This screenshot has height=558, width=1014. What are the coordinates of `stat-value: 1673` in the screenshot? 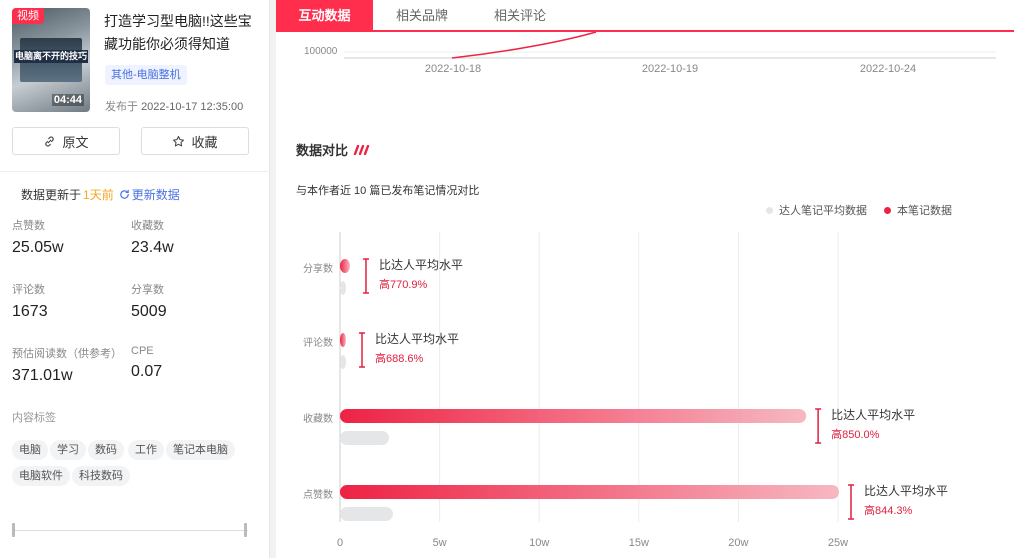 It's located at (30, 311).